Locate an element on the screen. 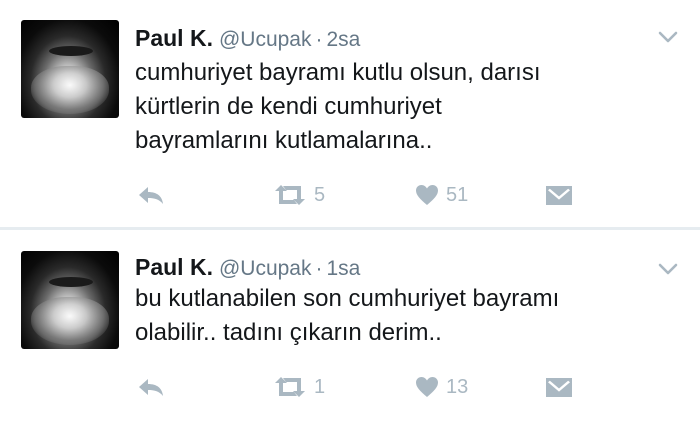  tweet-header: Paul K. @Ucupak · 1sa is located at coordinates (247, 269).